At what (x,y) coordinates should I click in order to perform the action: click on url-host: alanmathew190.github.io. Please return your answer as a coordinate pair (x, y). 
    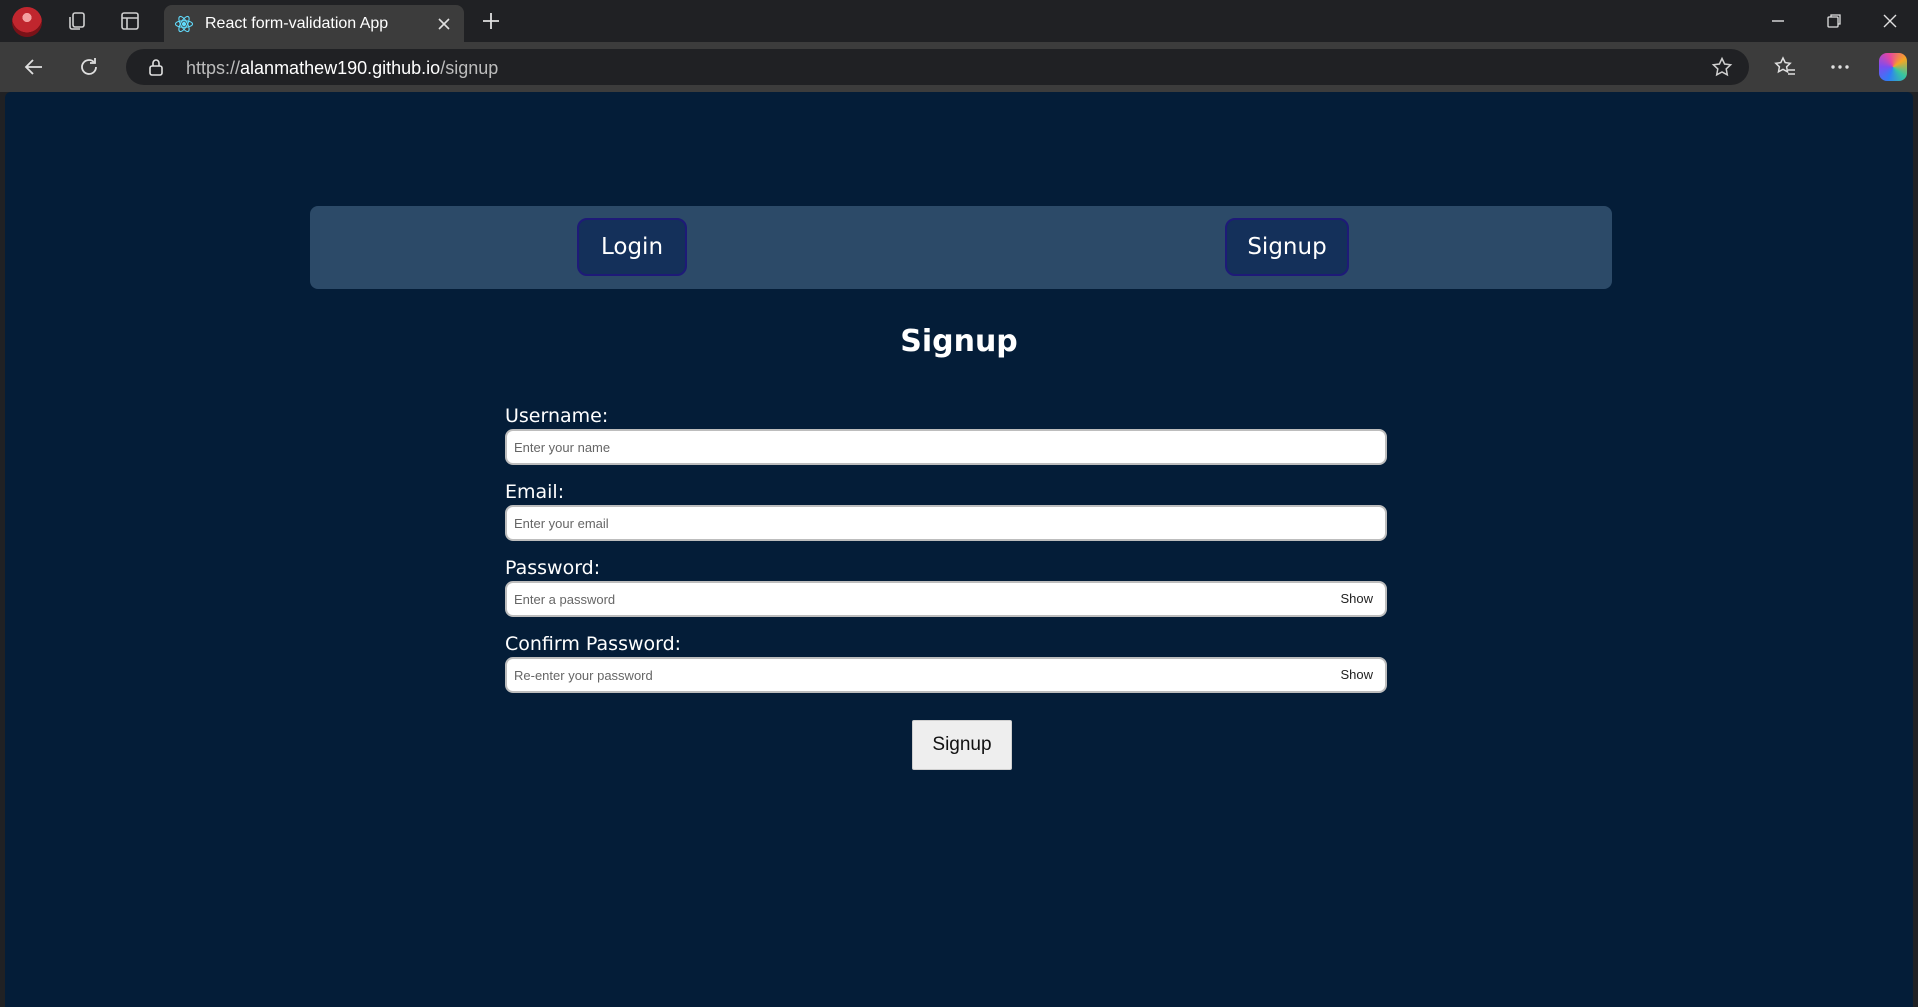
    Looking at the image, I should click on (340, 68).